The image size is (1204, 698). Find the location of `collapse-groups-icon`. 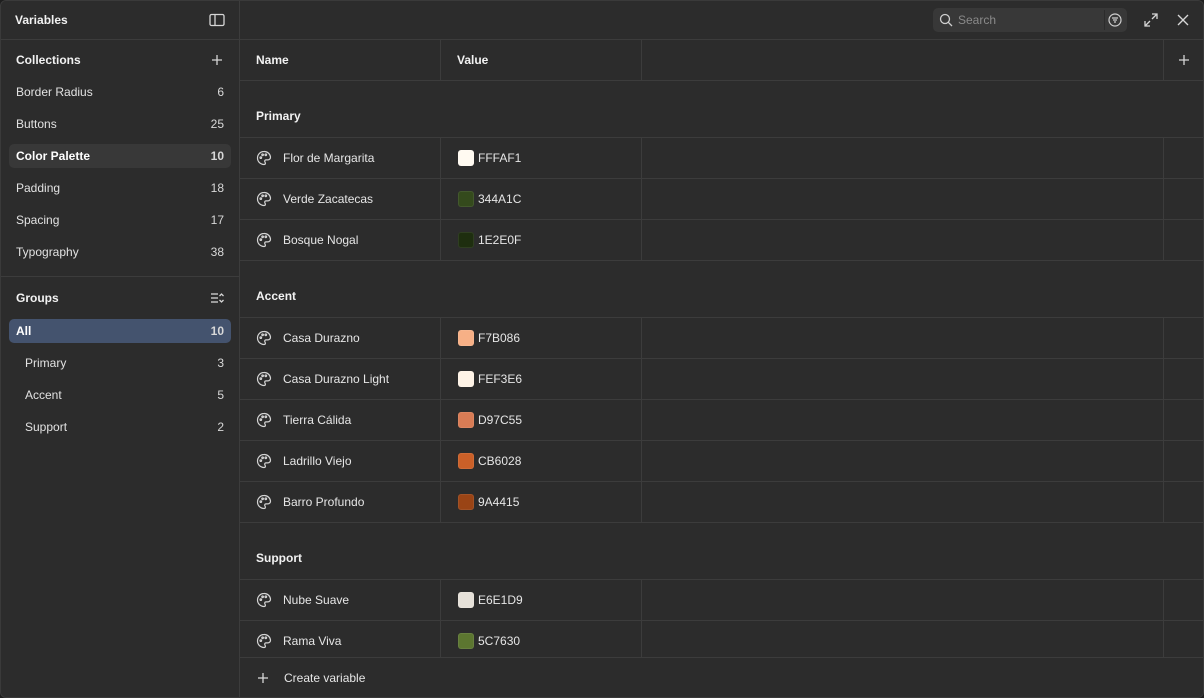

collapse-groups-icon is located at coordinates (217, 298).